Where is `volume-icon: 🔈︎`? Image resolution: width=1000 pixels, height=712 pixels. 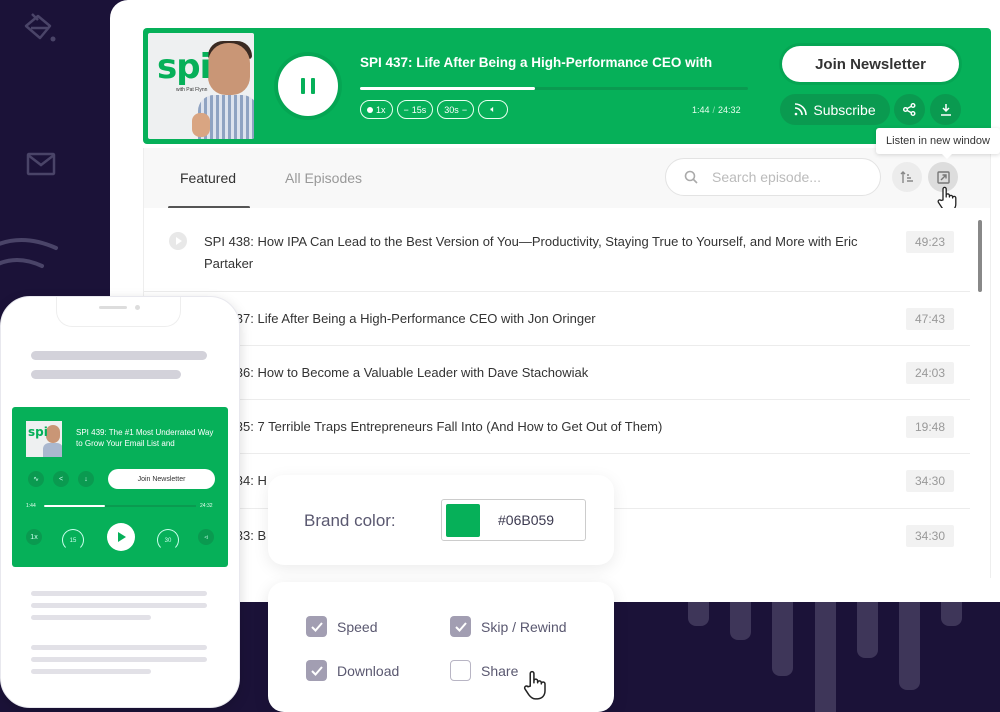 volume-icon: 🔈︎ is located at coordinates (493, 109).